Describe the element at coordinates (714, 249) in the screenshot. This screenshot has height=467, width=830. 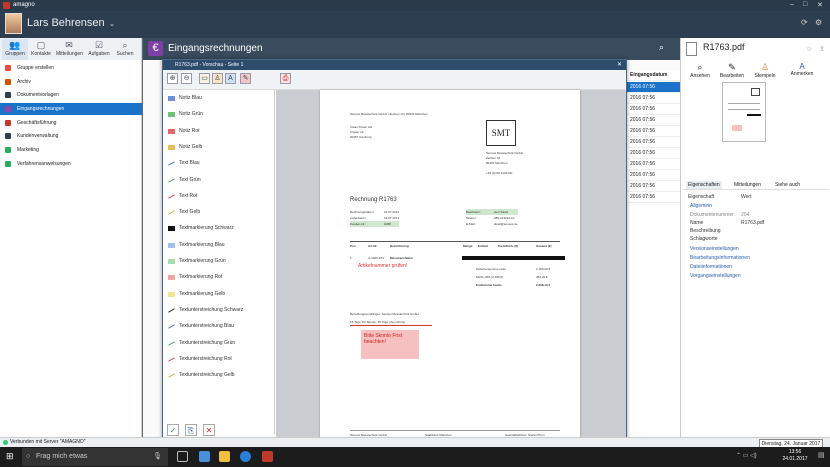
I see `section-versionseinstellungen: Versionseinstellungen` at that location.